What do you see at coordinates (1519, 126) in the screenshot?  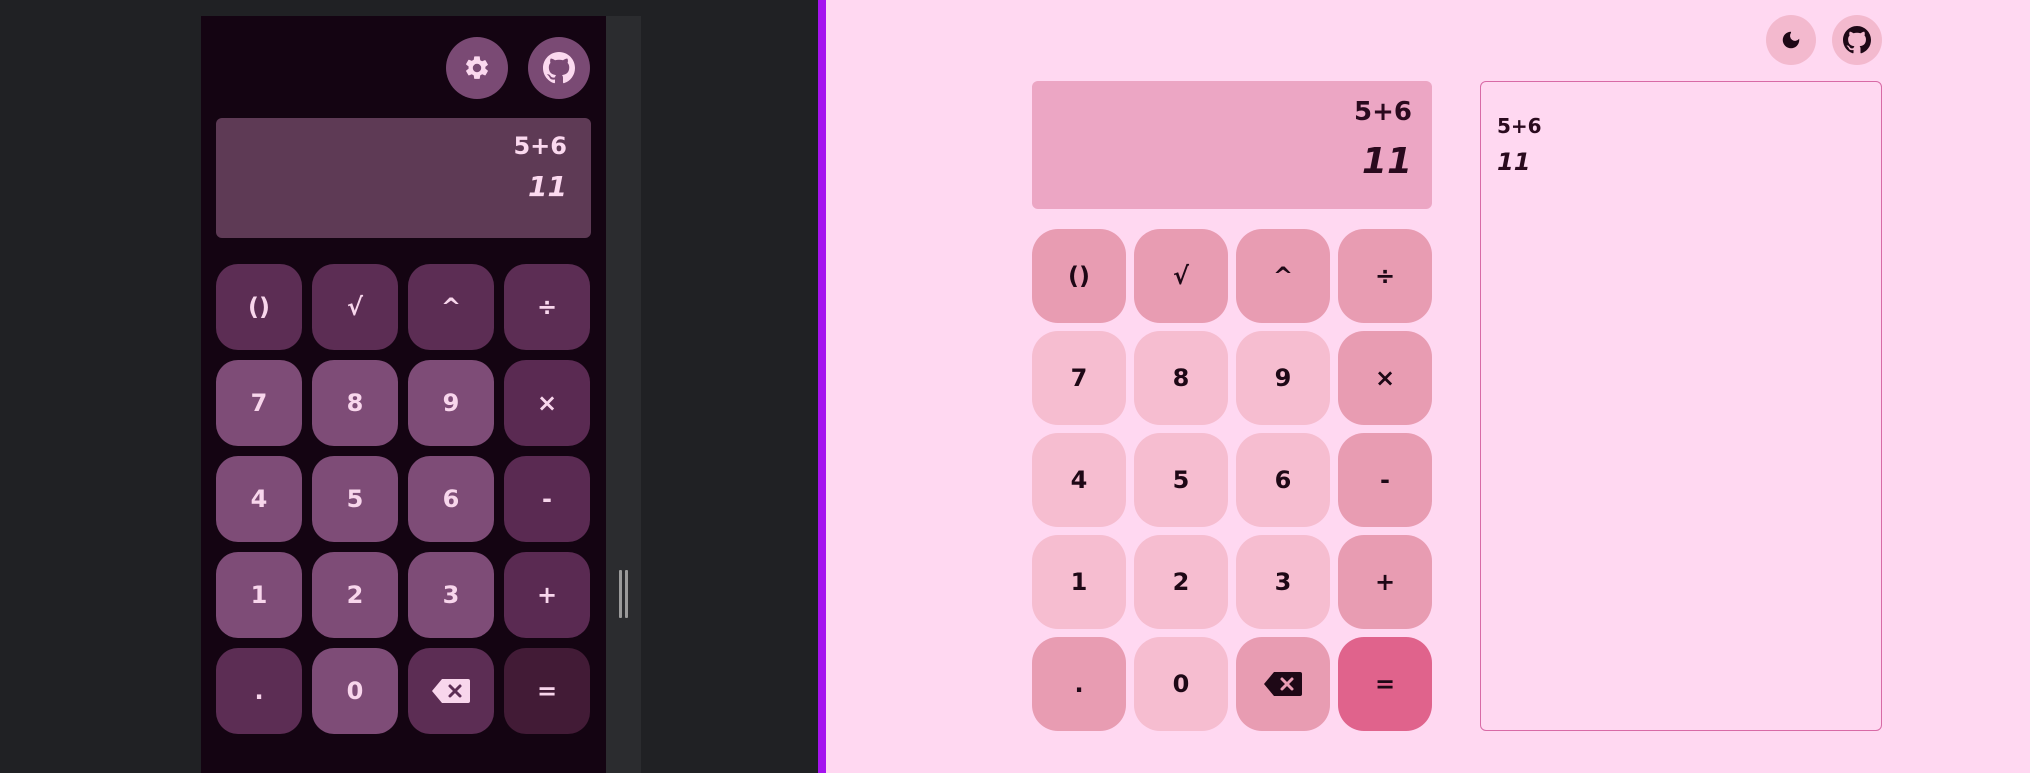 I see `history-expression: 5+6` at bounding box center [1519, 126].